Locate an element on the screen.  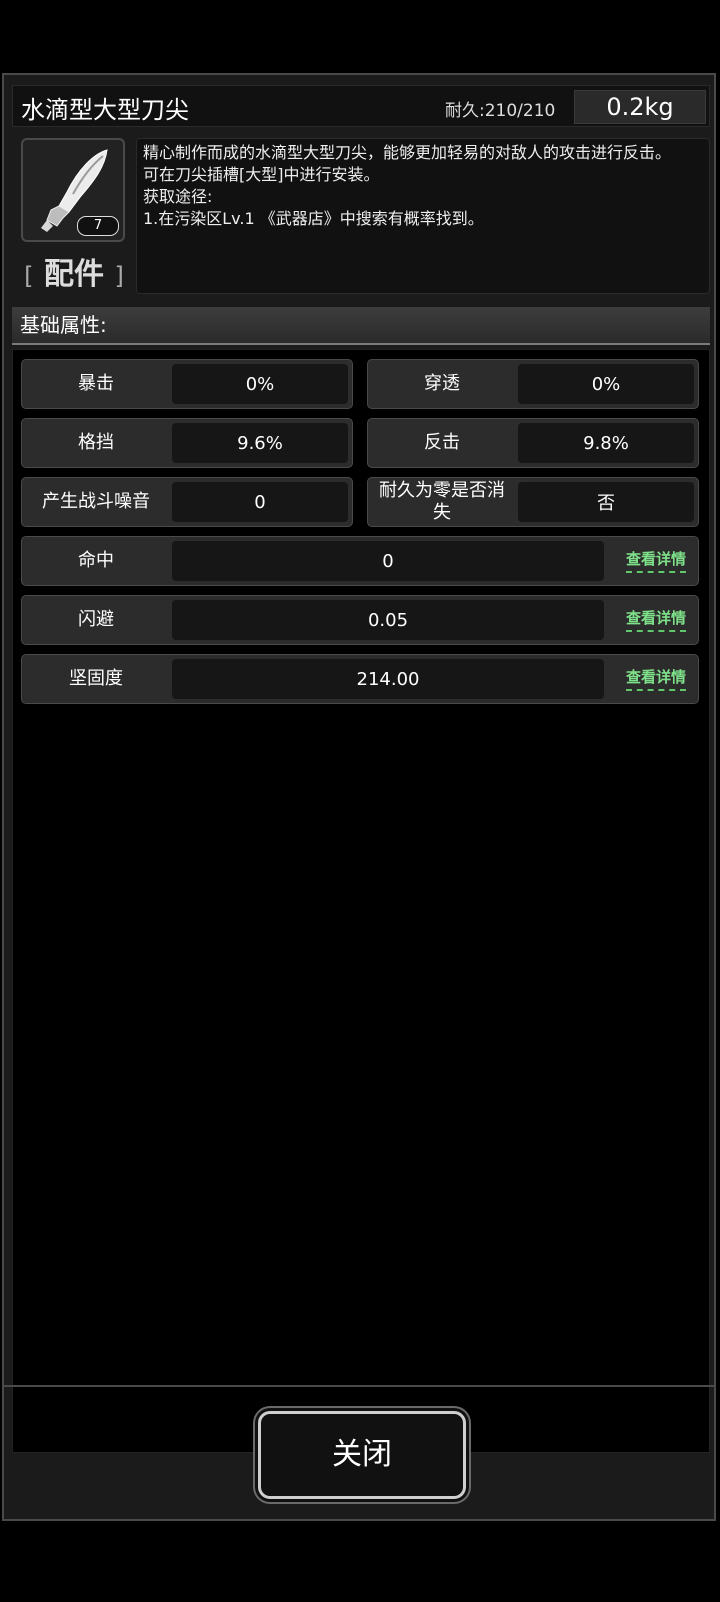
item-count-badge: 7 is located at coordinates (98, 226).